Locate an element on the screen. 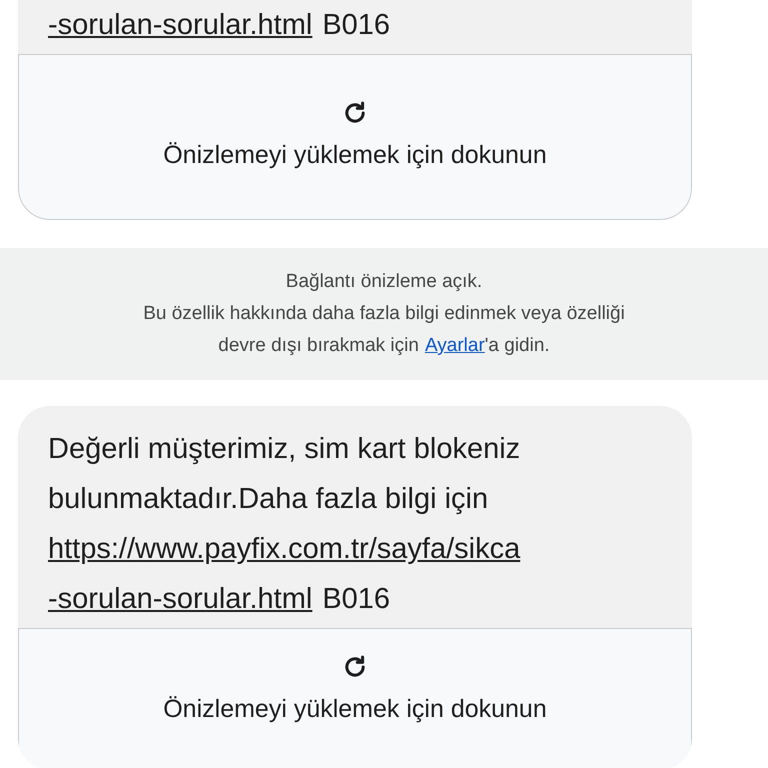 The width and height of the screenshot is (768, 768). notice-text: 'a gidin. is located at coordinates (517, 346).